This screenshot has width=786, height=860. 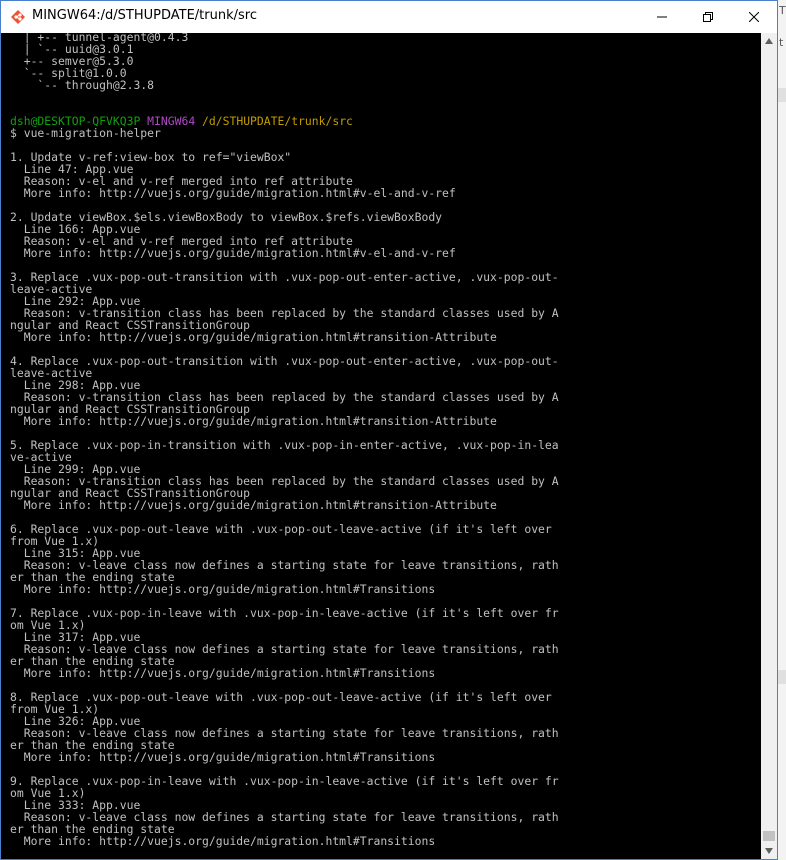 I want to click on scrollbar-thumb, so click(x=769, y=836).